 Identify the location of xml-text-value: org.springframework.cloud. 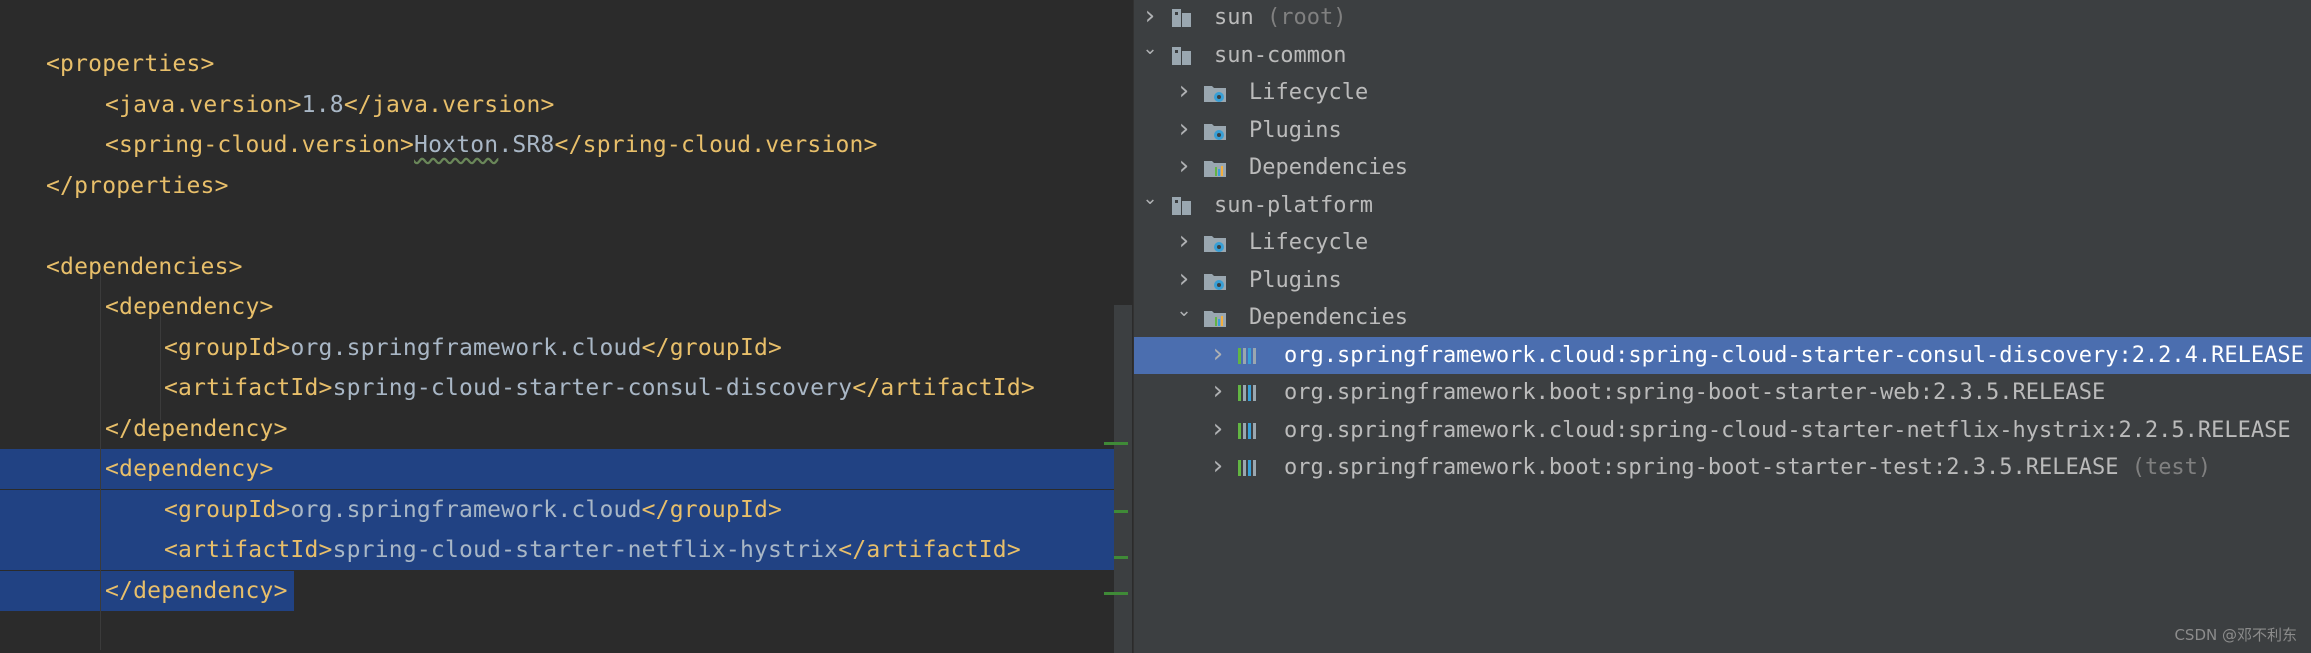
(466, 347).